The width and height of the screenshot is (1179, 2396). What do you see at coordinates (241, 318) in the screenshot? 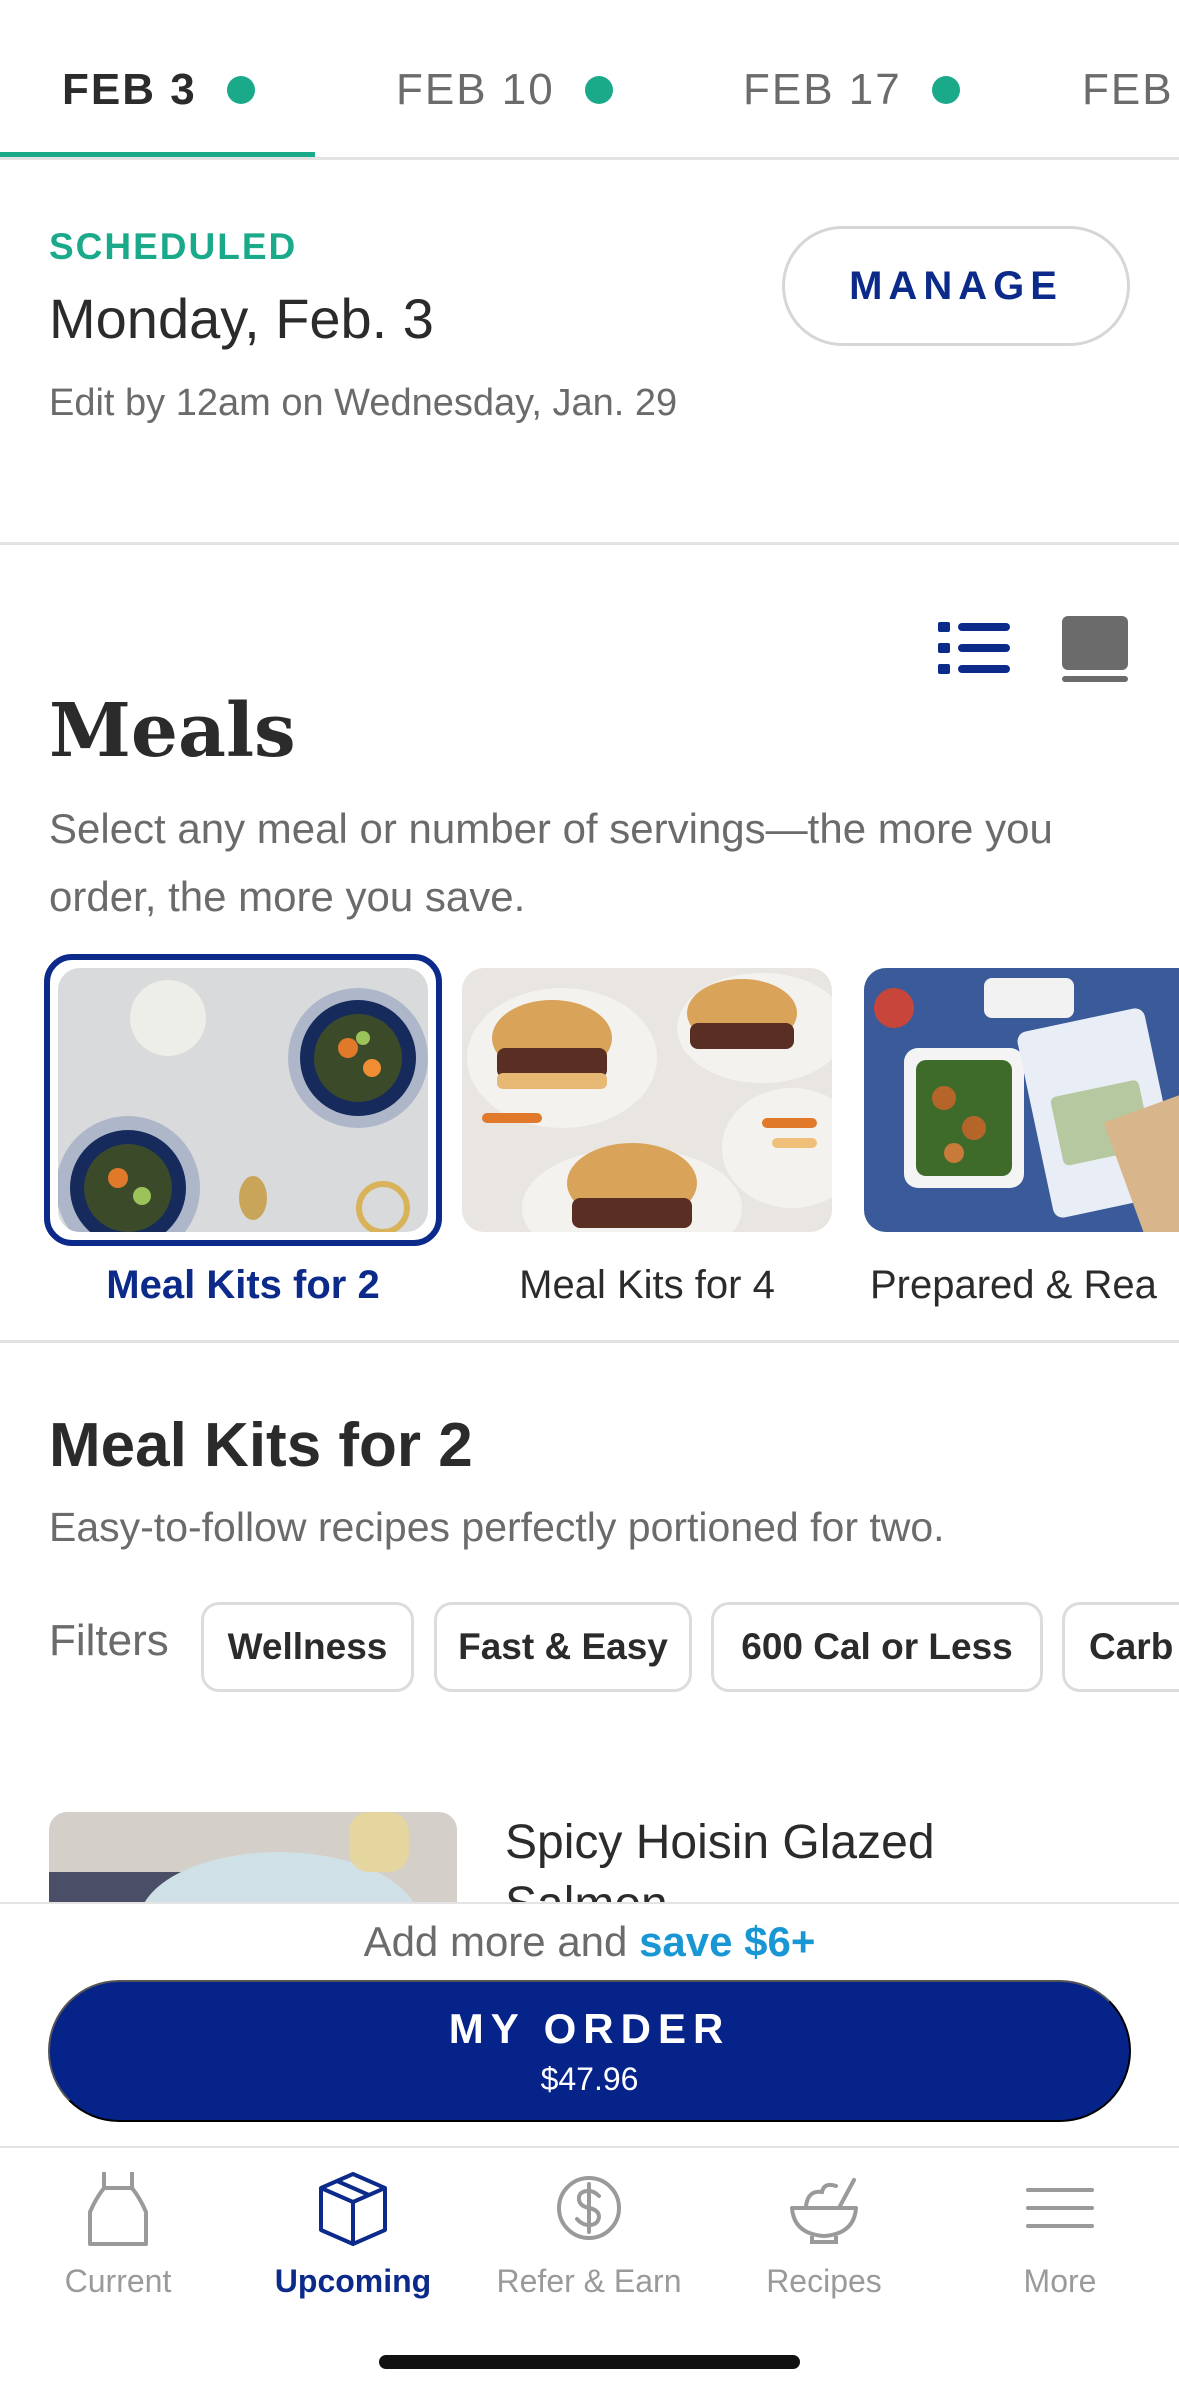
I see `delivery-date: Monday, Feb. 3` at bounding box center [241, 318].